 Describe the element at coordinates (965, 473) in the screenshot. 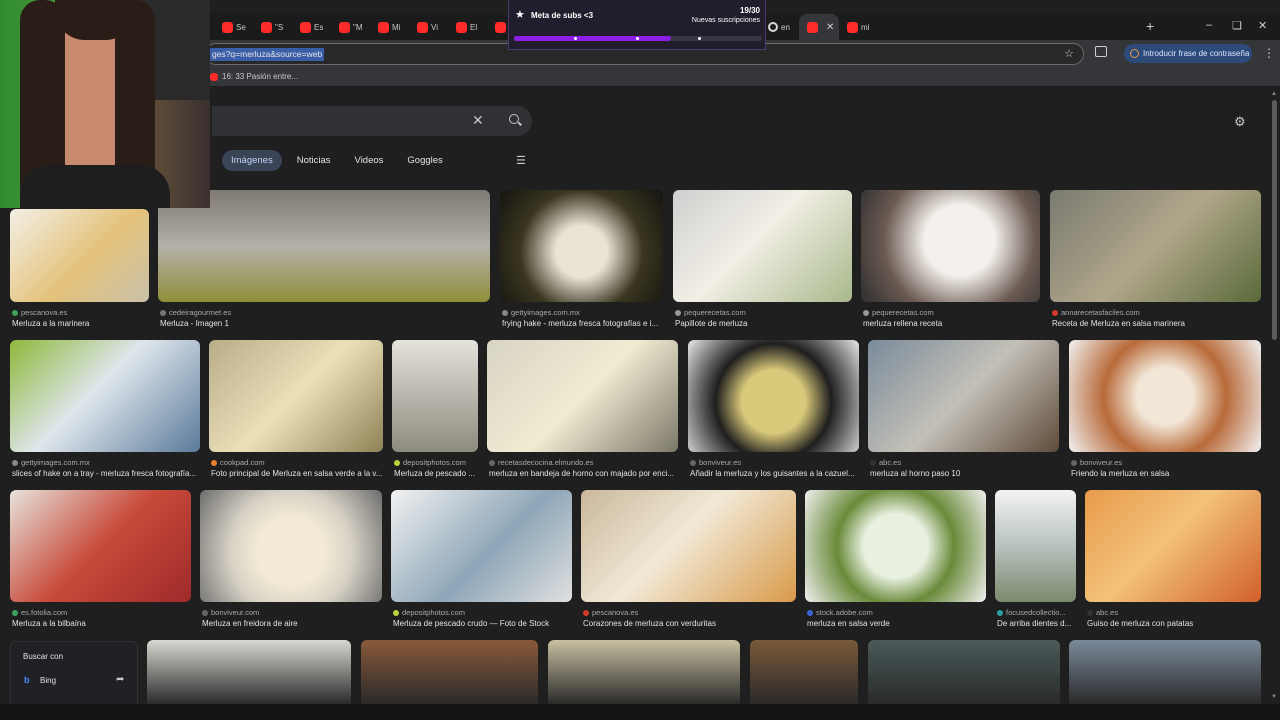

I see `result-caption: merluza al horno paso 10` at that location.